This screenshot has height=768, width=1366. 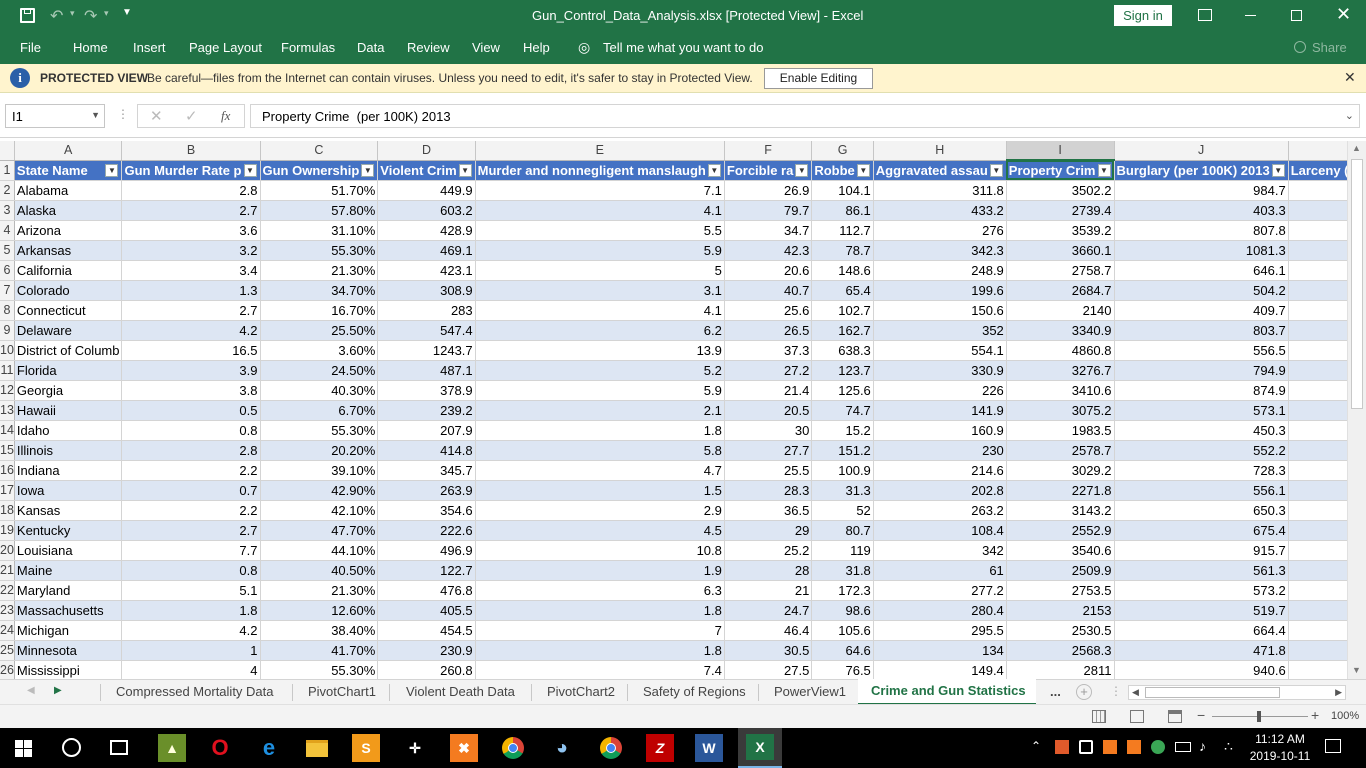 I want to click on cancel-icon: ✕, so click(x=156, y=116).